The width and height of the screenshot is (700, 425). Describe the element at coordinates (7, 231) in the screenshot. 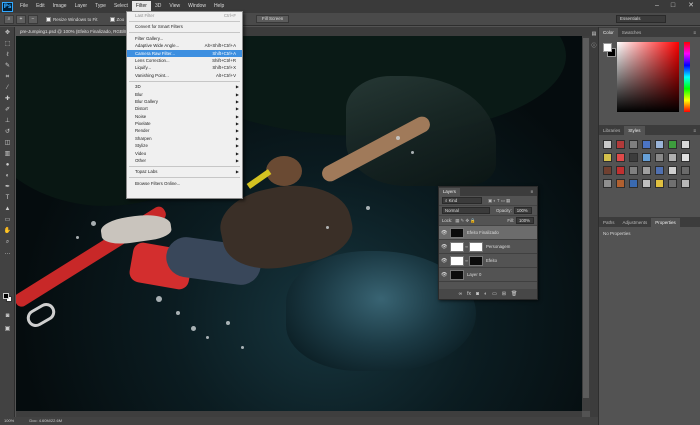

I see `hand-tool-icon: ✋` at that location.